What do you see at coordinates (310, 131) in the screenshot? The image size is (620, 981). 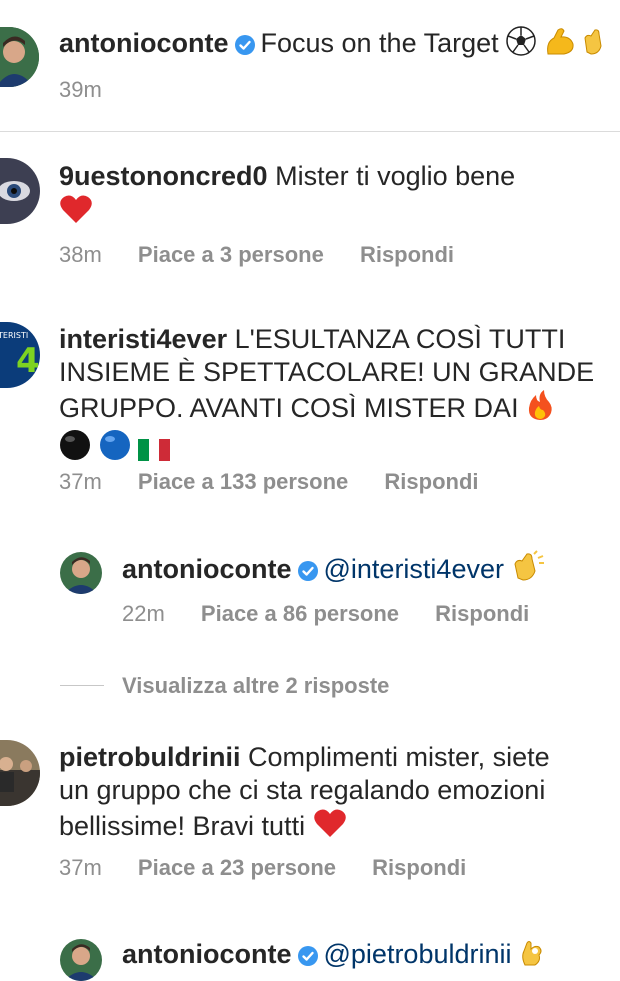 I see `caption-divider` at bounding box center [310, 131].